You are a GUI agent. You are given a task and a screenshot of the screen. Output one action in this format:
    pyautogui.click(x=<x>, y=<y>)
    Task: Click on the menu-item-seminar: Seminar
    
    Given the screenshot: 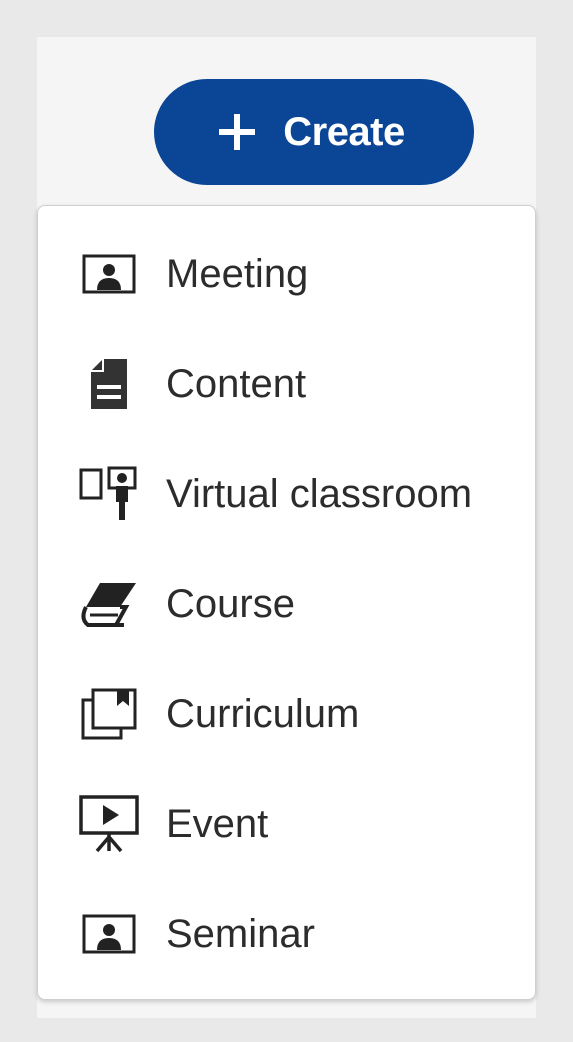 What is the action you would take?
    pyautogui.click(x=286, y=934)
    